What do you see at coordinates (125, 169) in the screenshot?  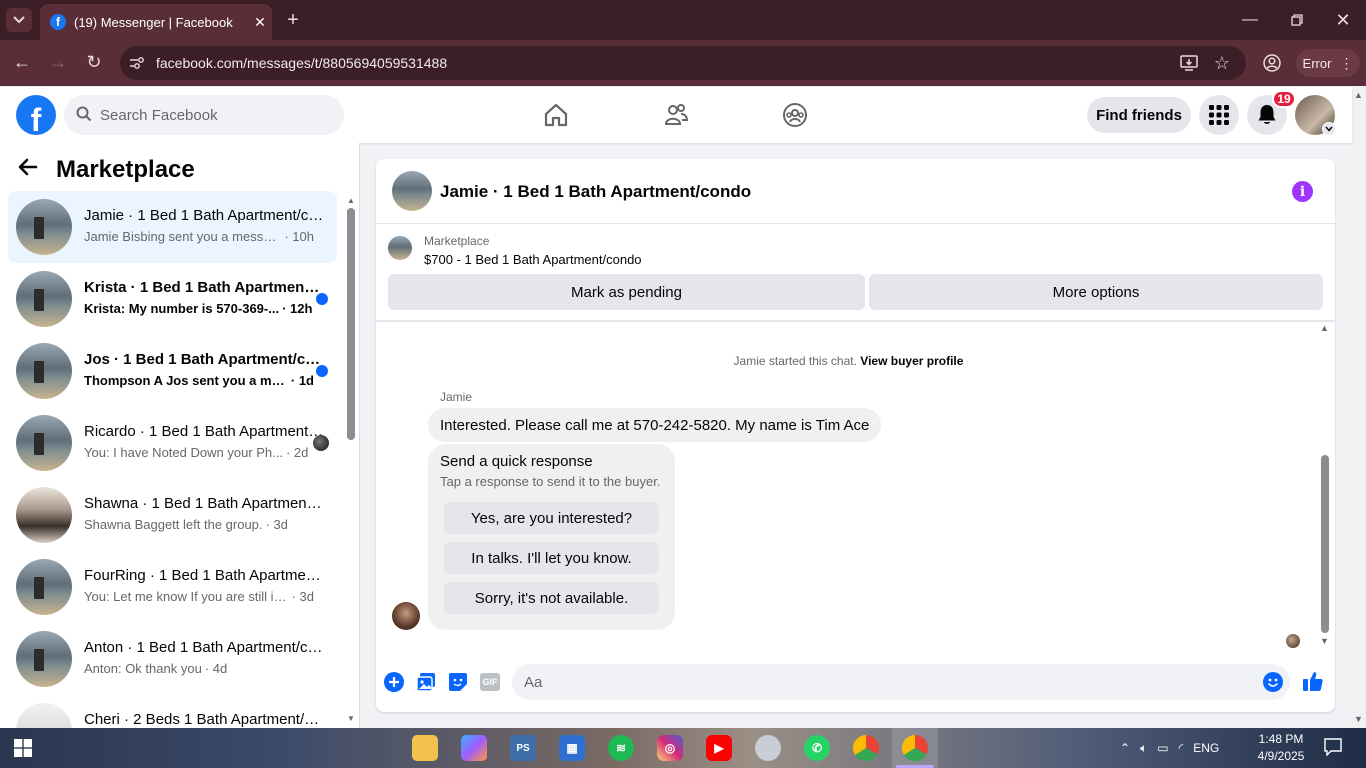 I see `panel-title: Marketplace` at bounding box center [125, 169].